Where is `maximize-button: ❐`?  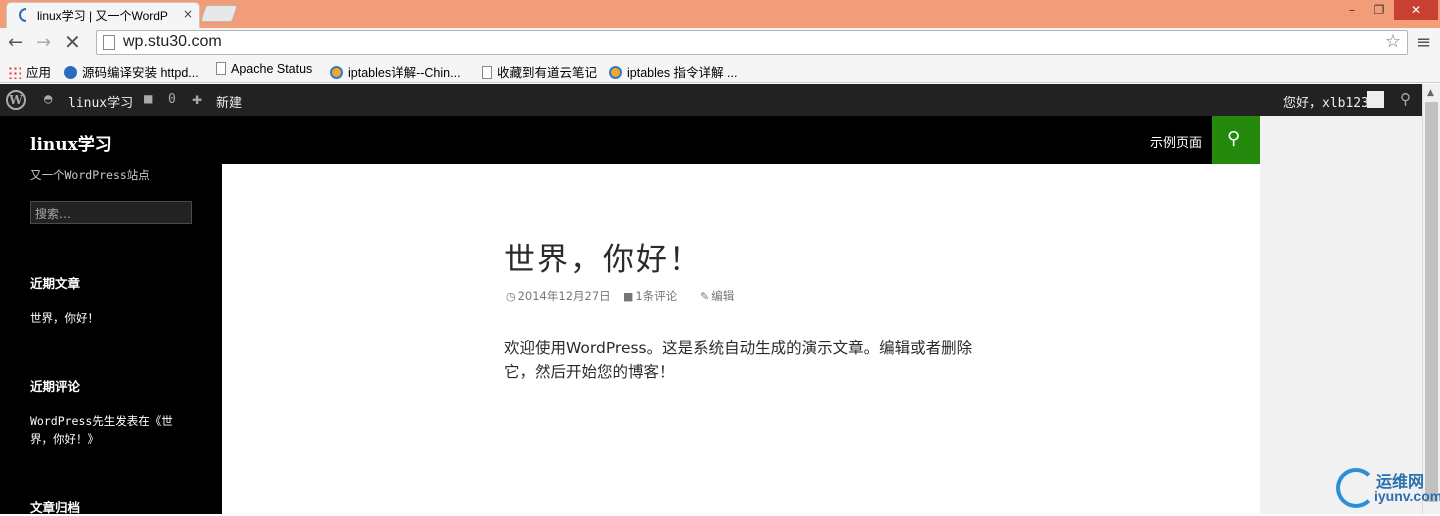 maximize-button: ❐ is located at coordinates (1379, 10).